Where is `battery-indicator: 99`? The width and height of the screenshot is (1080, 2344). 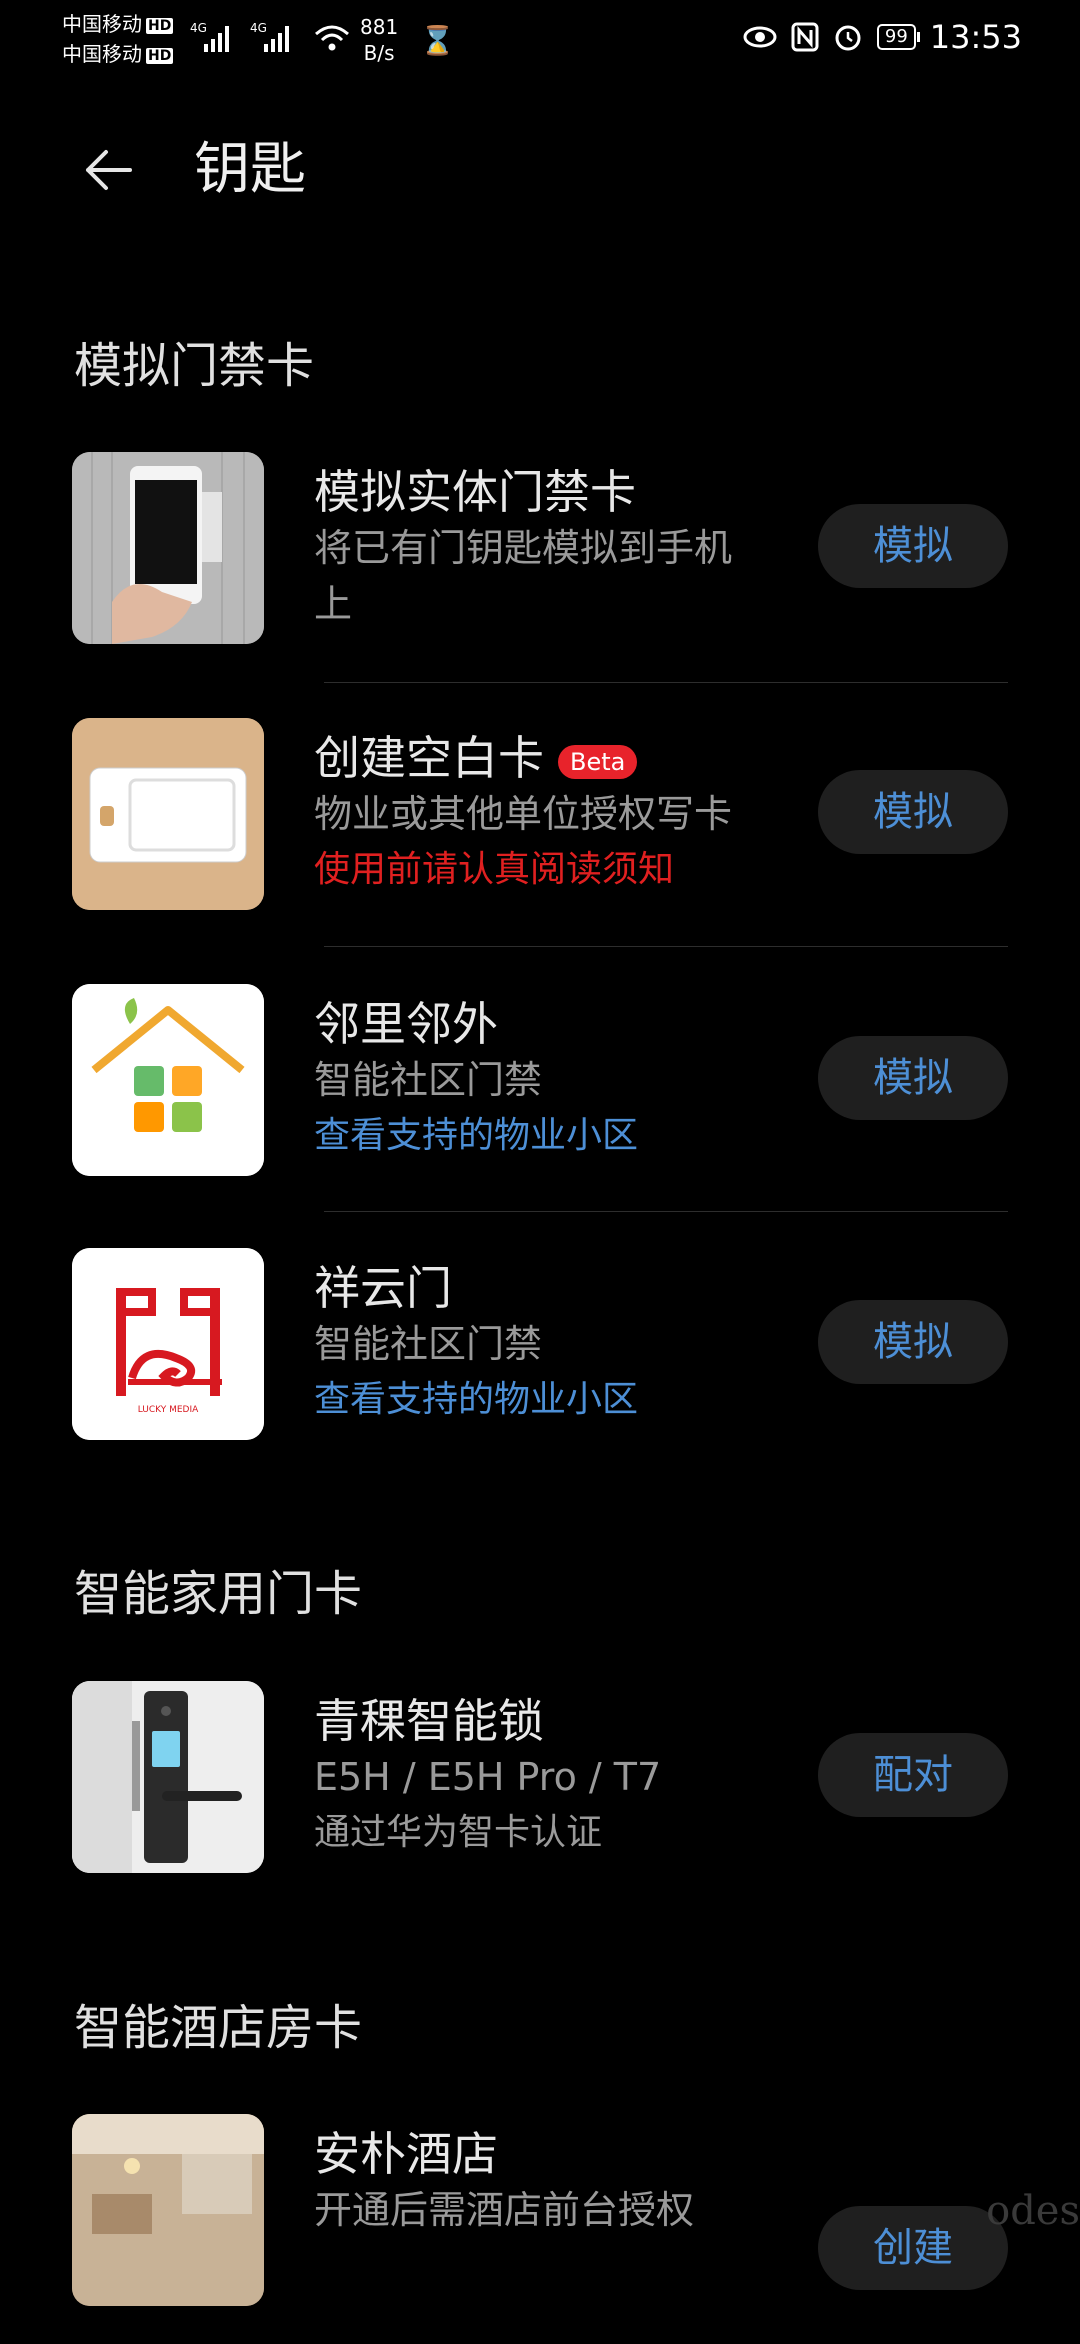
battery-indicator: 99 is located at coordinates (898, 37).